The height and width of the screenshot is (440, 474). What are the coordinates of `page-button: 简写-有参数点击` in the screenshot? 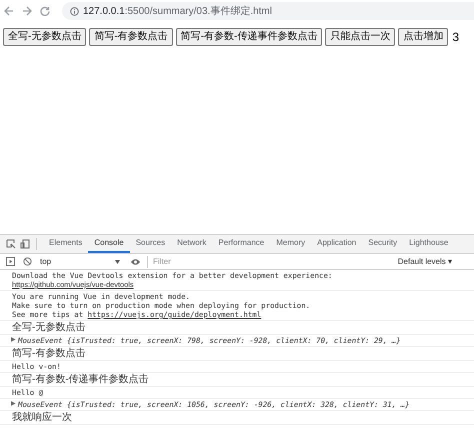 It's located at (131, 37).